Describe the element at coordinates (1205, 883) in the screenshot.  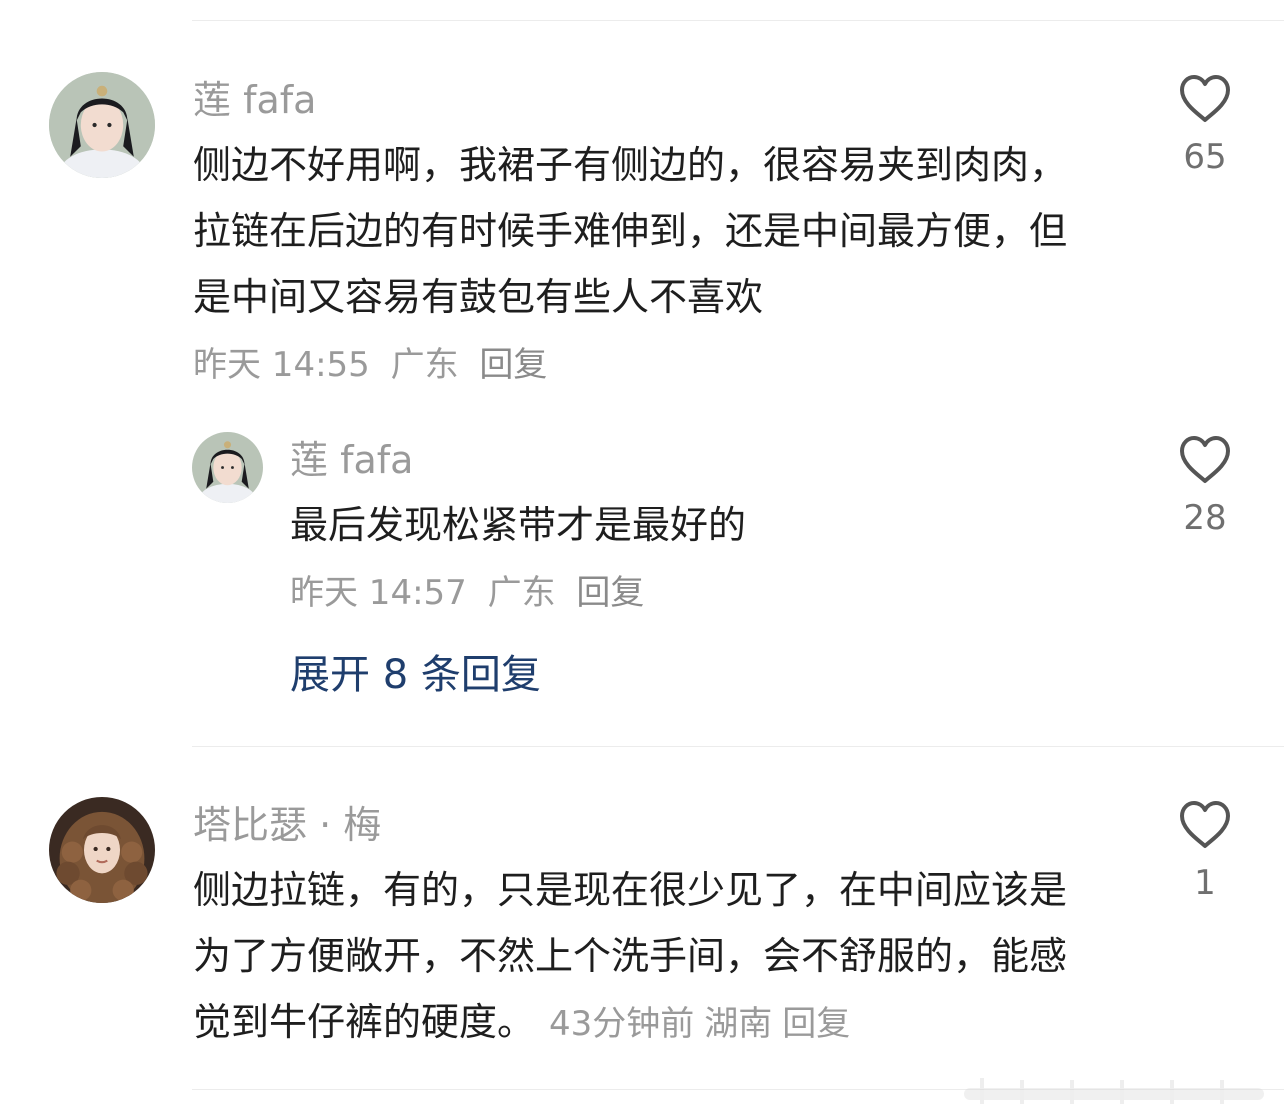
I see `like-count: 1` at that location.